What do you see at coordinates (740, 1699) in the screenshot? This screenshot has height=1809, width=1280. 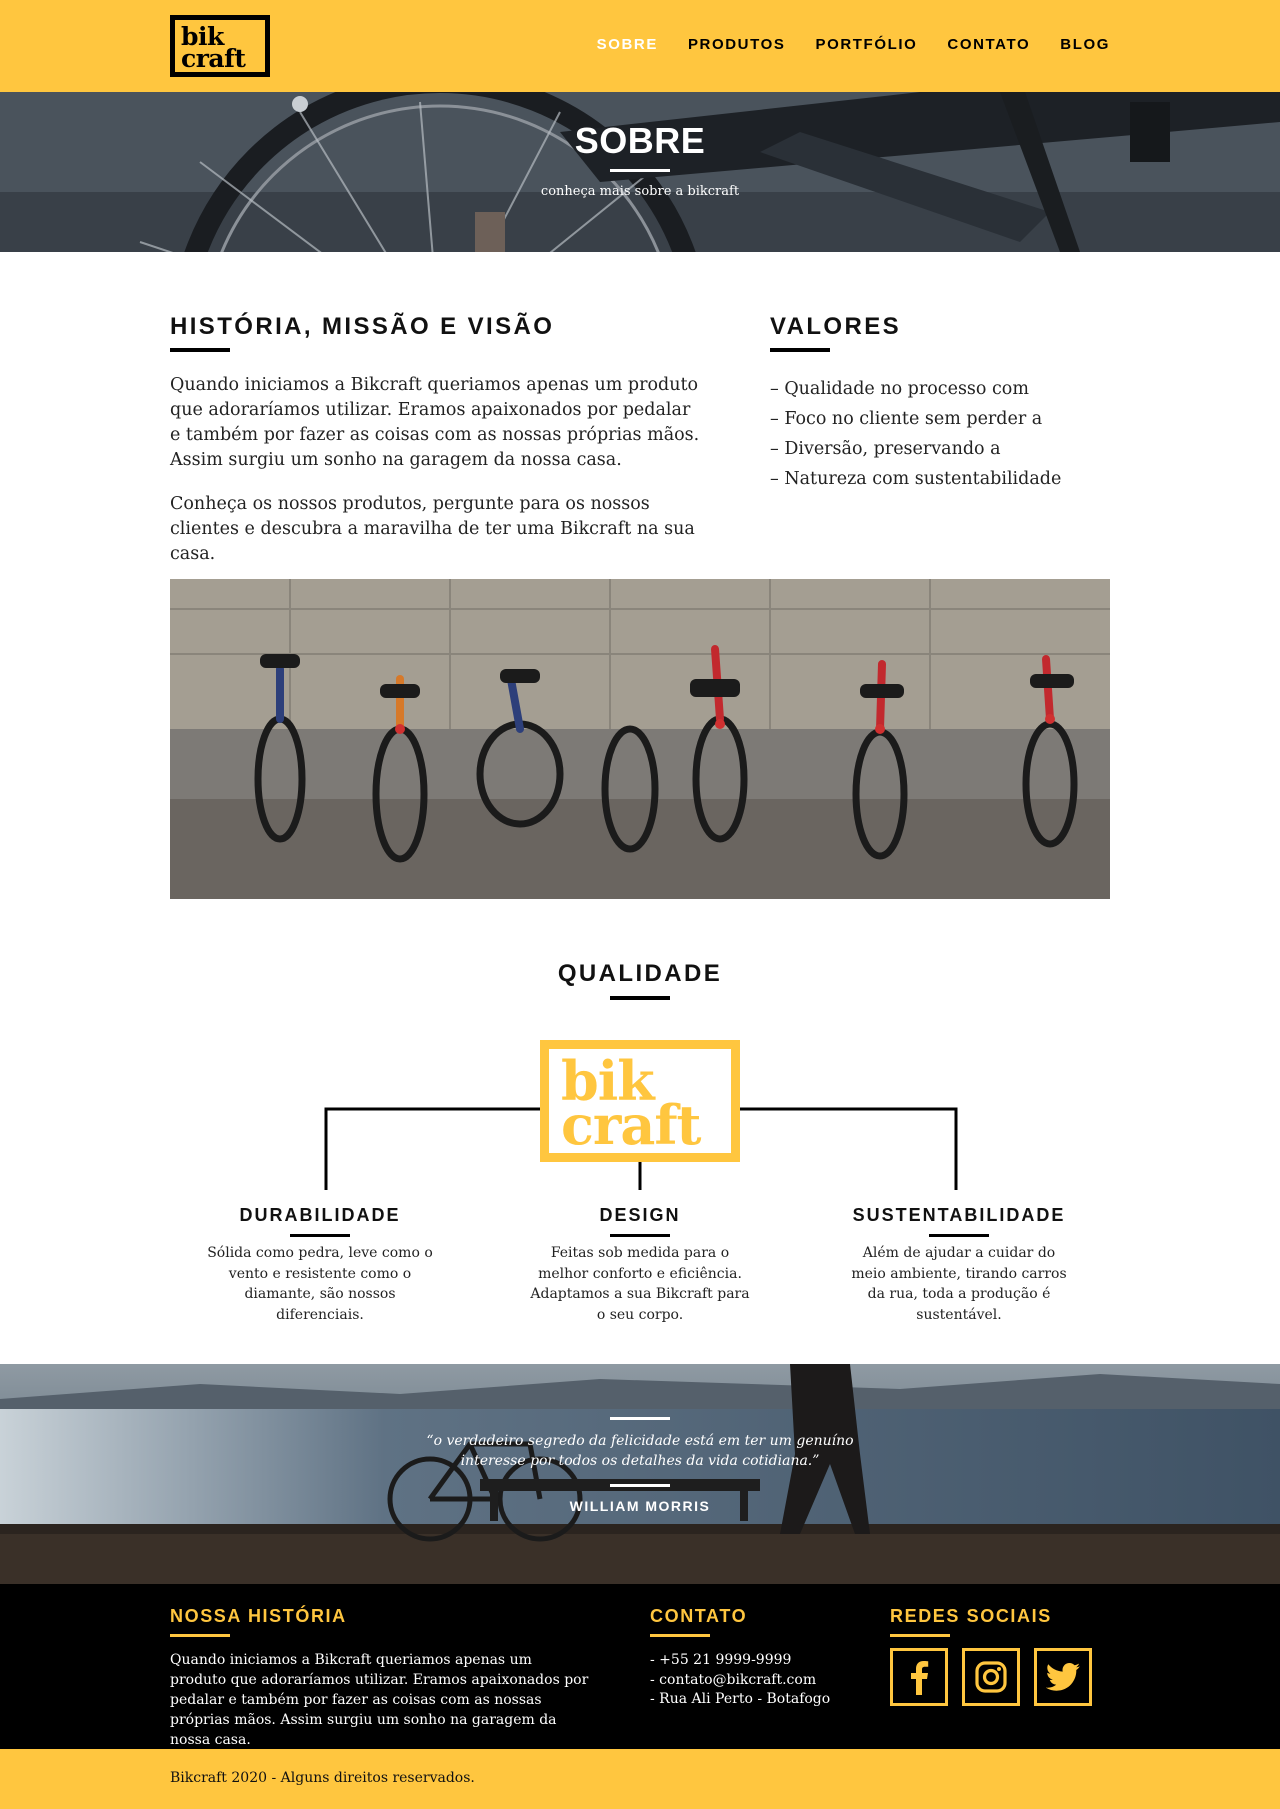 I see `contact-address: - Rua Ali Perto - Botafogo` at bounding box center [740, 1699].